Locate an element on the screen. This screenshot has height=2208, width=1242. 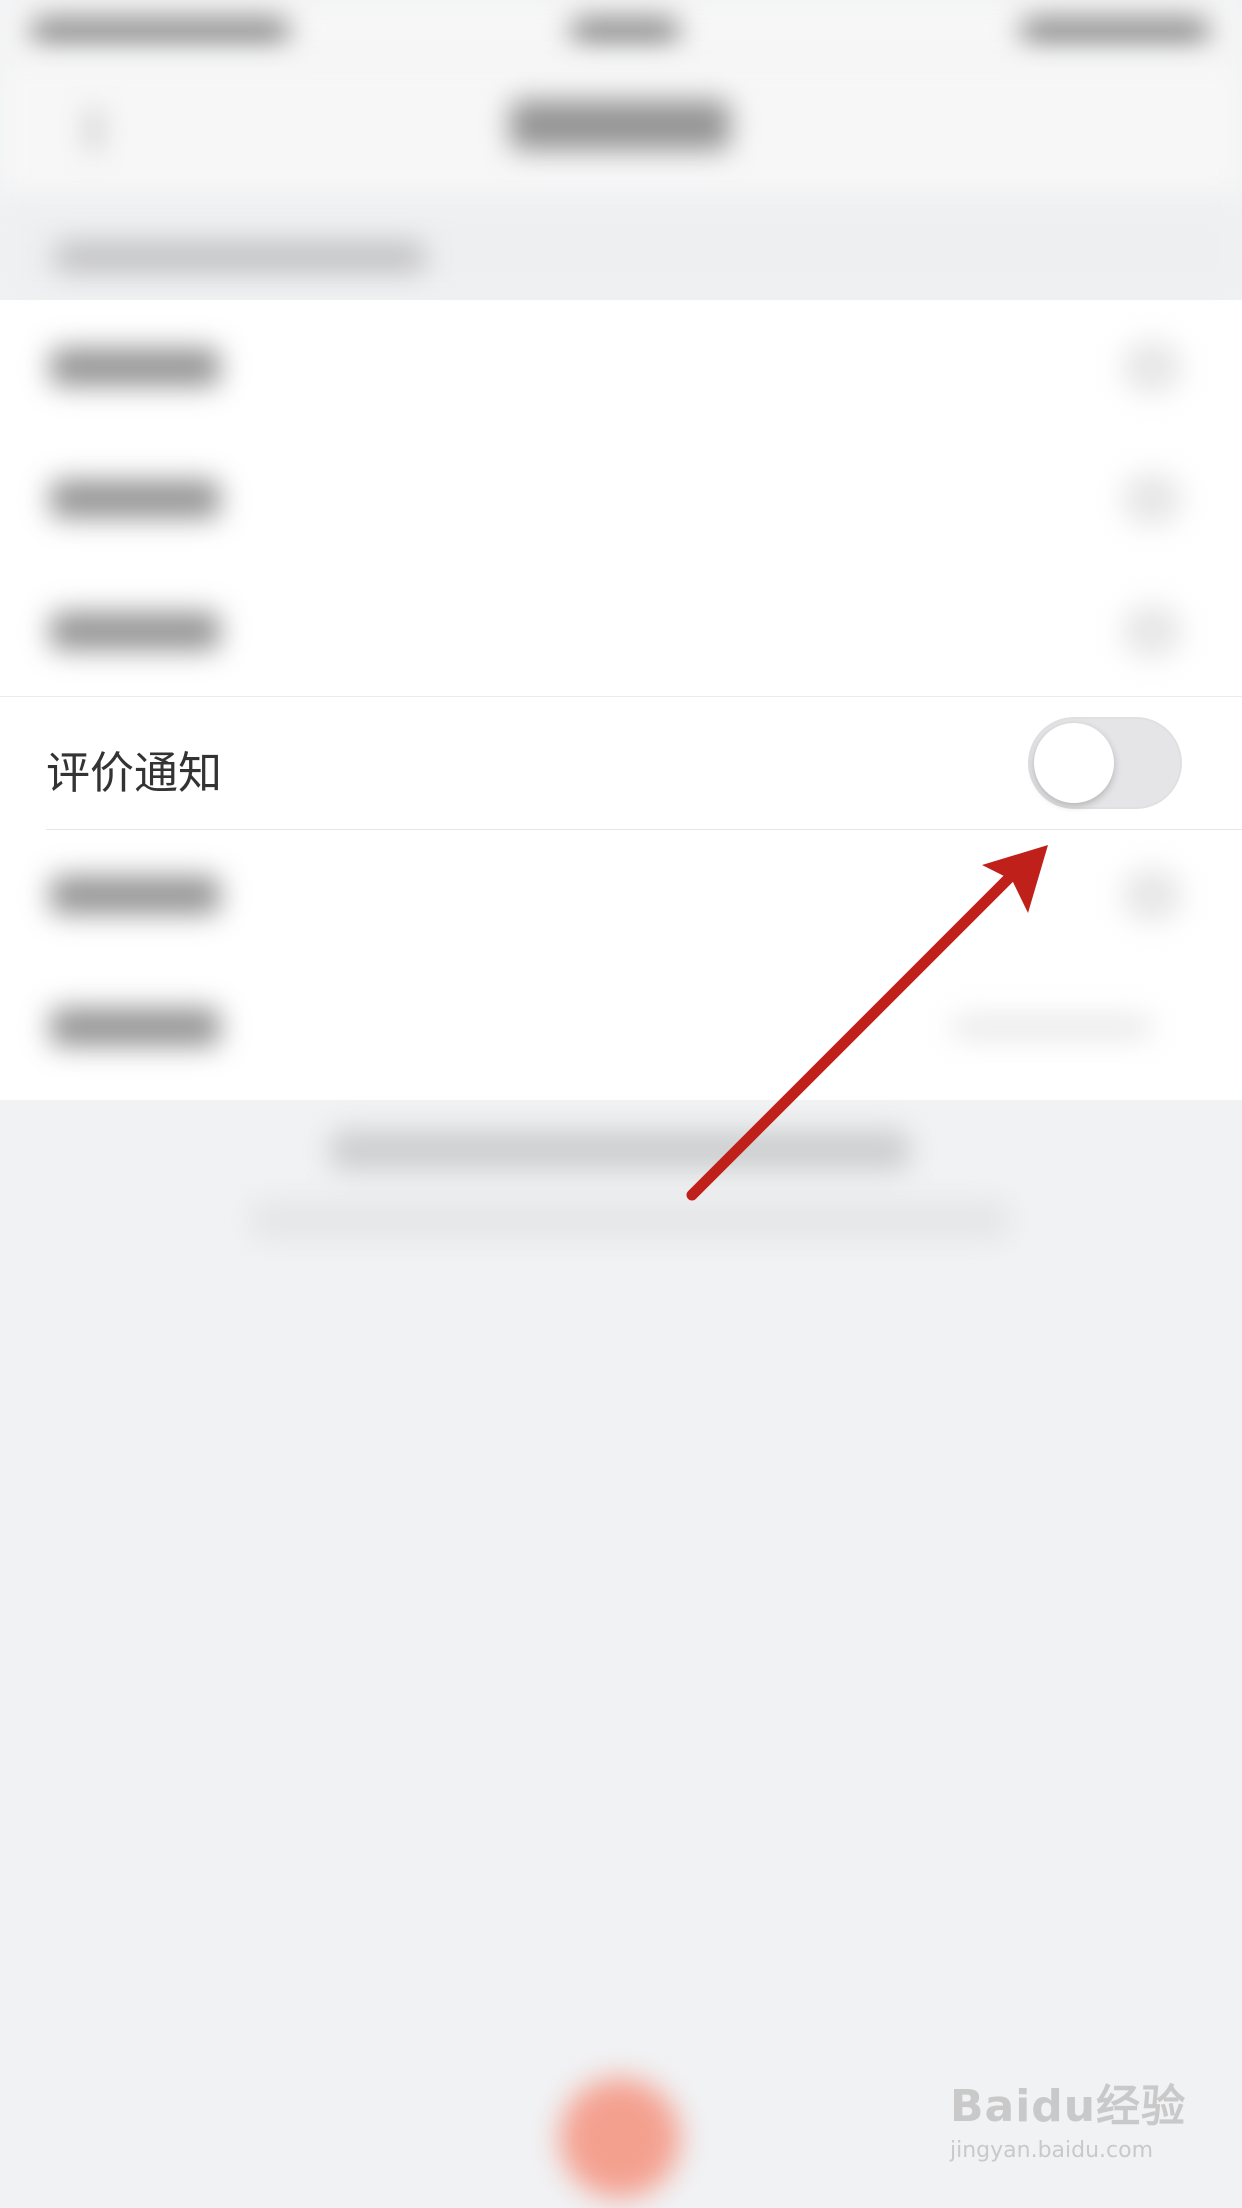
status-bar-time is located at coordinates (625, 31).